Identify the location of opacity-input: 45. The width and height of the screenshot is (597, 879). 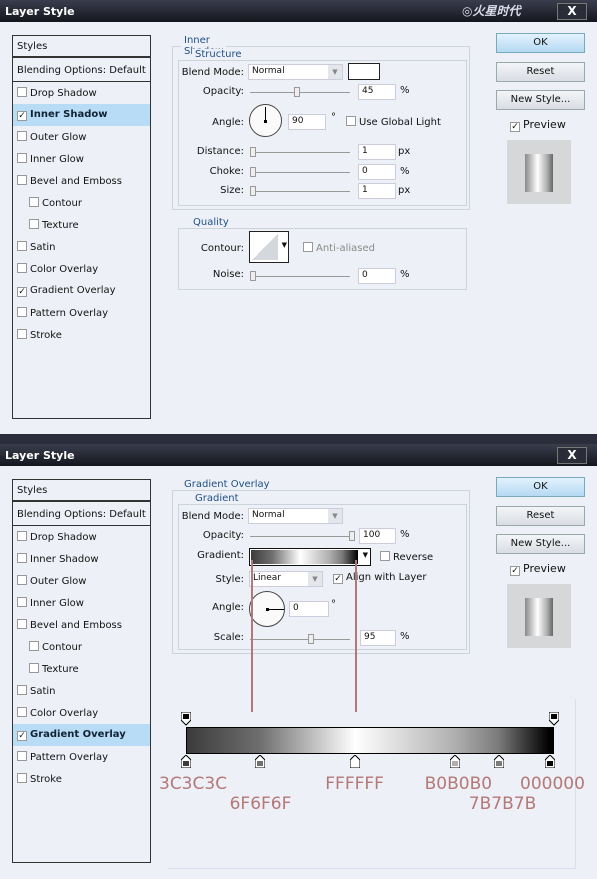
(377, 92).